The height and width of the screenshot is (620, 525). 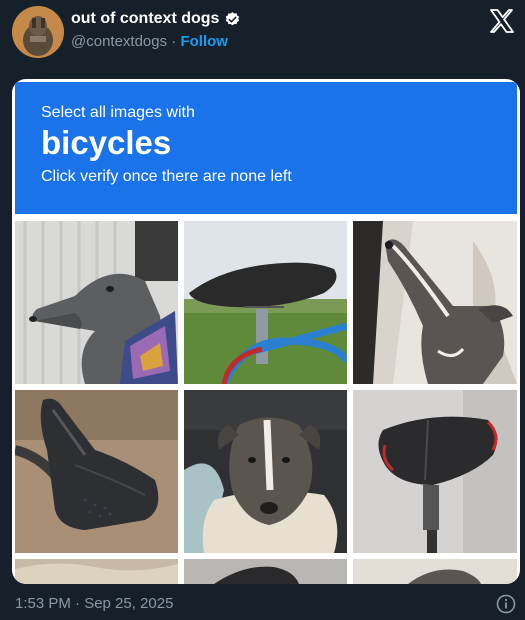 What do you see at coordinates (145, 19) in the screenshot?
I see `display-name-text: out of context dogs` at bounding box center [145, 19].